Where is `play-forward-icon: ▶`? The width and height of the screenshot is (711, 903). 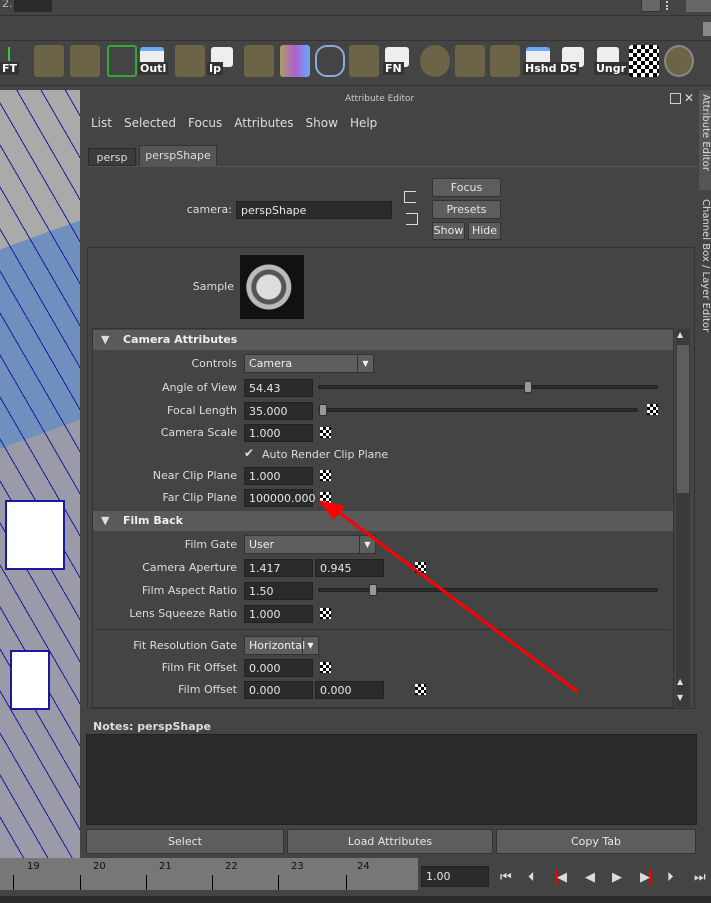
play-forward-icon: ▶ is located at coordinates (617, 877).